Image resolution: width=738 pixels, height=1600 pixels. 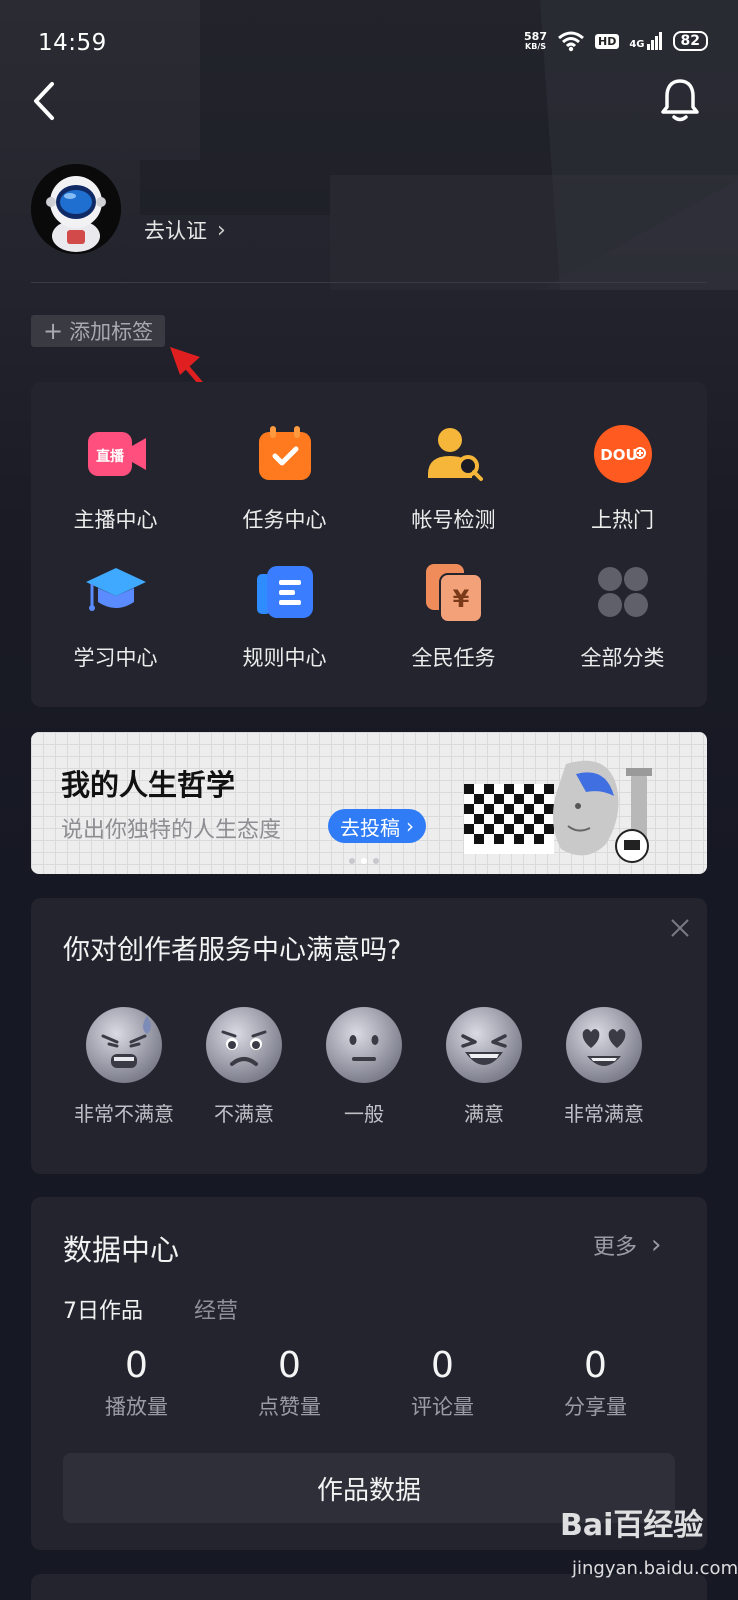 I want to click on hd-badge: HD, so click(x=607, y=41).